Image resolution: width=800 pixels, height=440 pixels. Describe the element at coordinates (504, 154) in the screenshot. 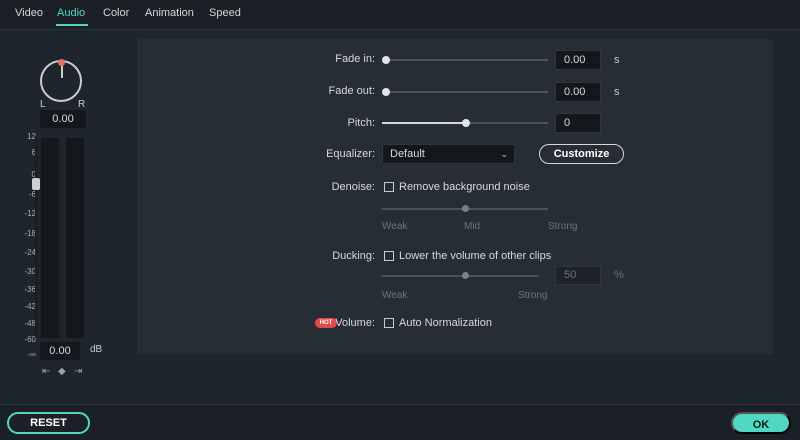

I see `chevron-down-icon: ⌄` at that location.